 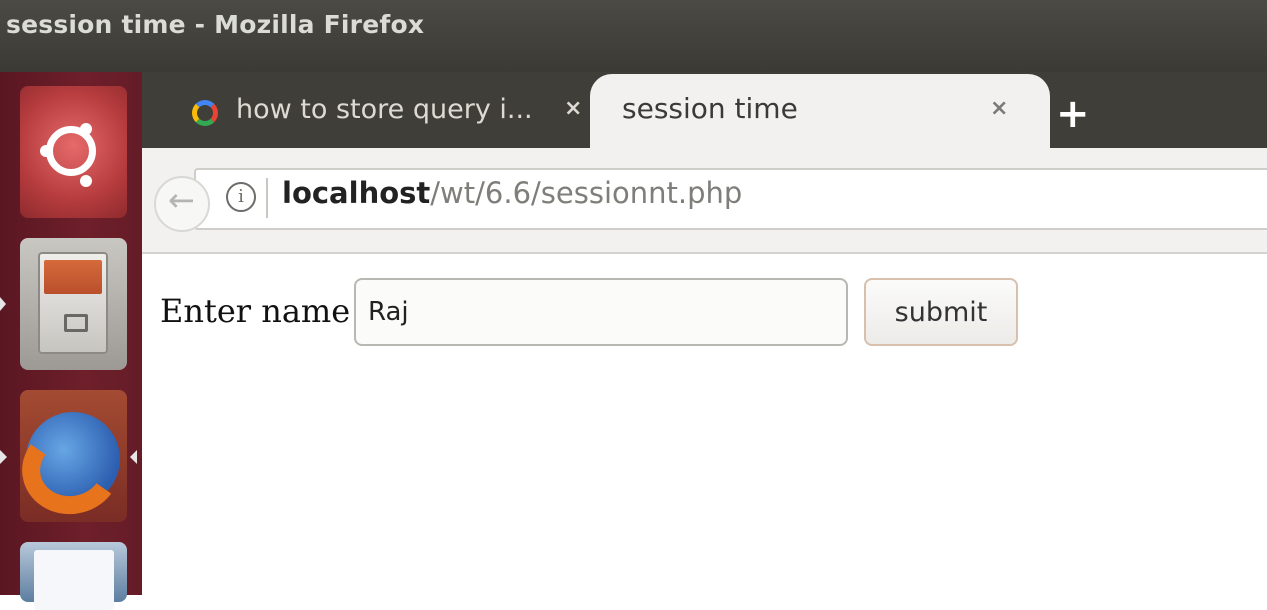 I want to click on tab-label: session time, so click(x=710, y=108).